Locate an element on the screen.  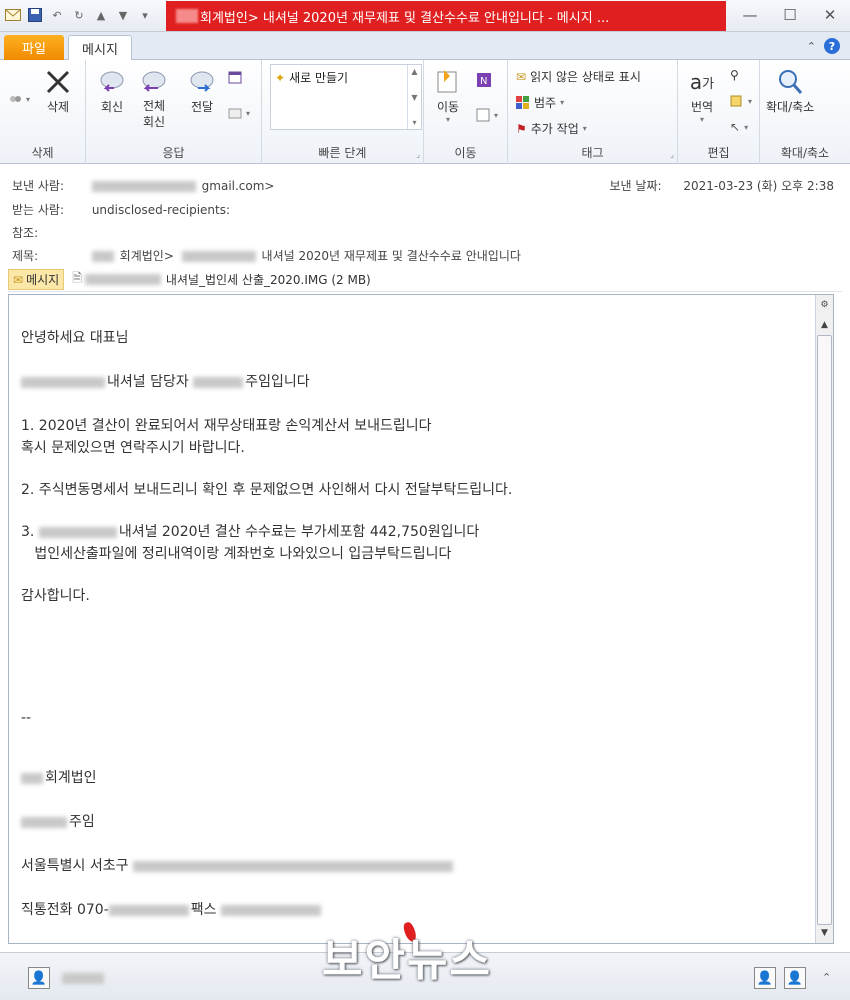
meeting-icon is located at coordinates (235, 77).